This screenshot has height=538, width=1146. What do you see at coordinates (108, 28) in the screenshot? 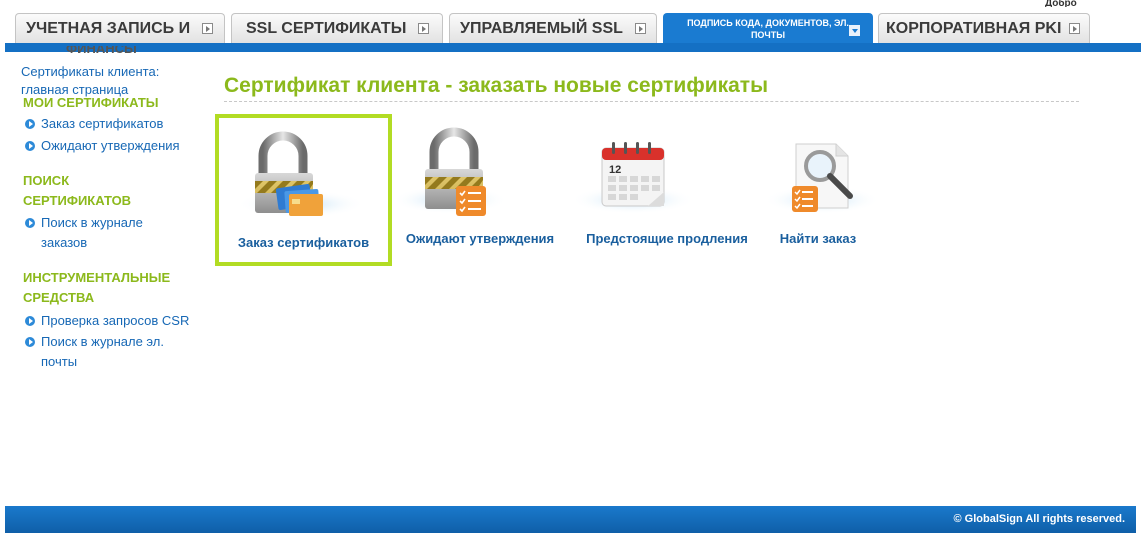
I see `tab-label: УЧЕТНАЯ ЗАПИСЬ И` at bounding box center [108, 28].